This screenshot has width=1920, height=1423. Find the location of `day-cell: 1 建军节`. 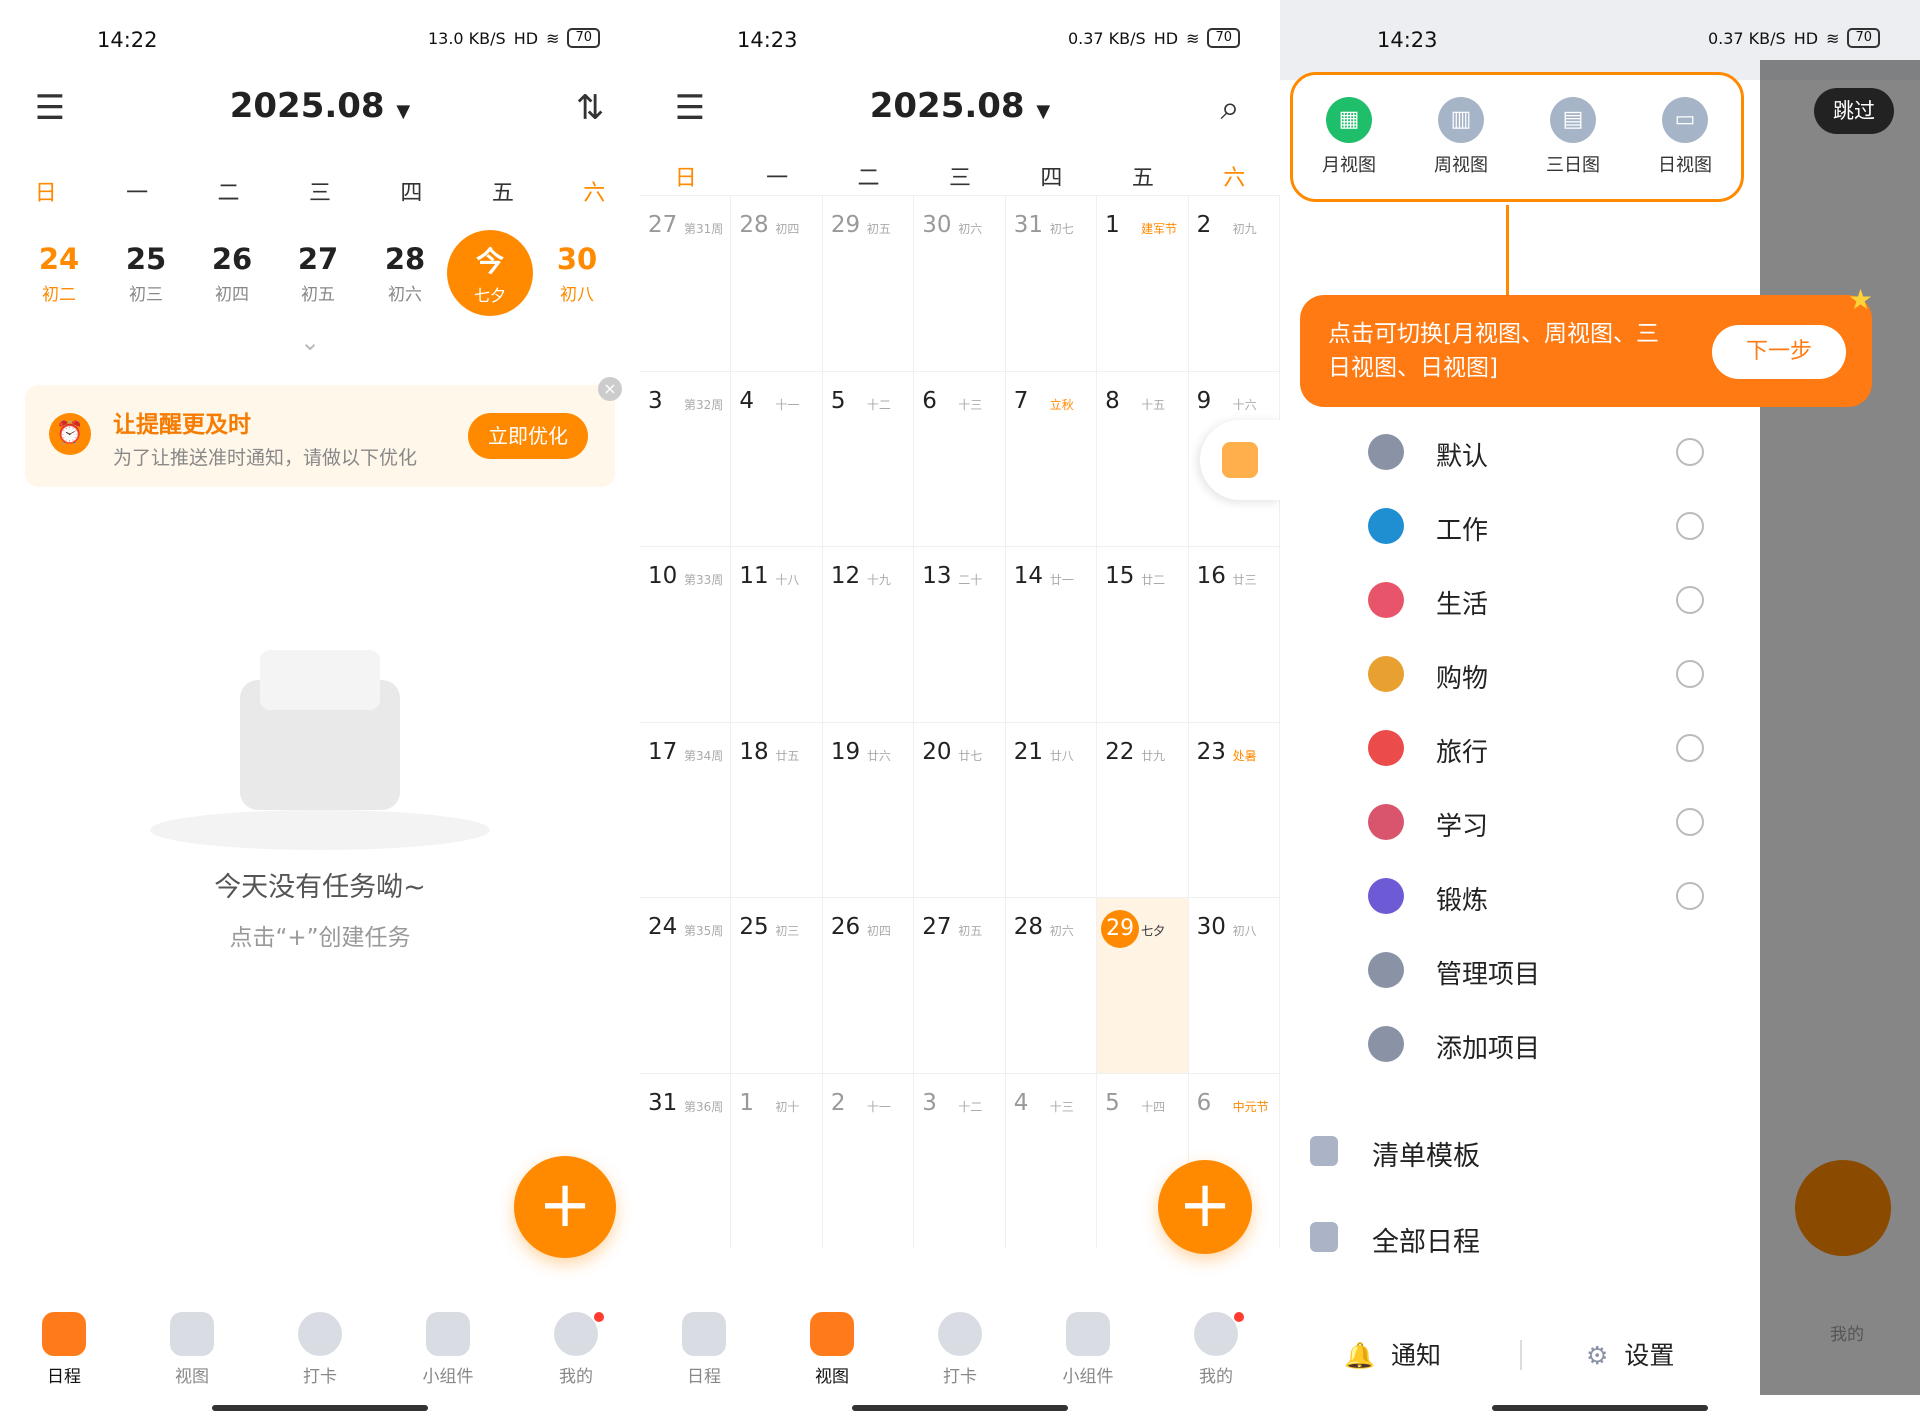

day-cell: 1 建军节 is located at coordinates (1143, 283).